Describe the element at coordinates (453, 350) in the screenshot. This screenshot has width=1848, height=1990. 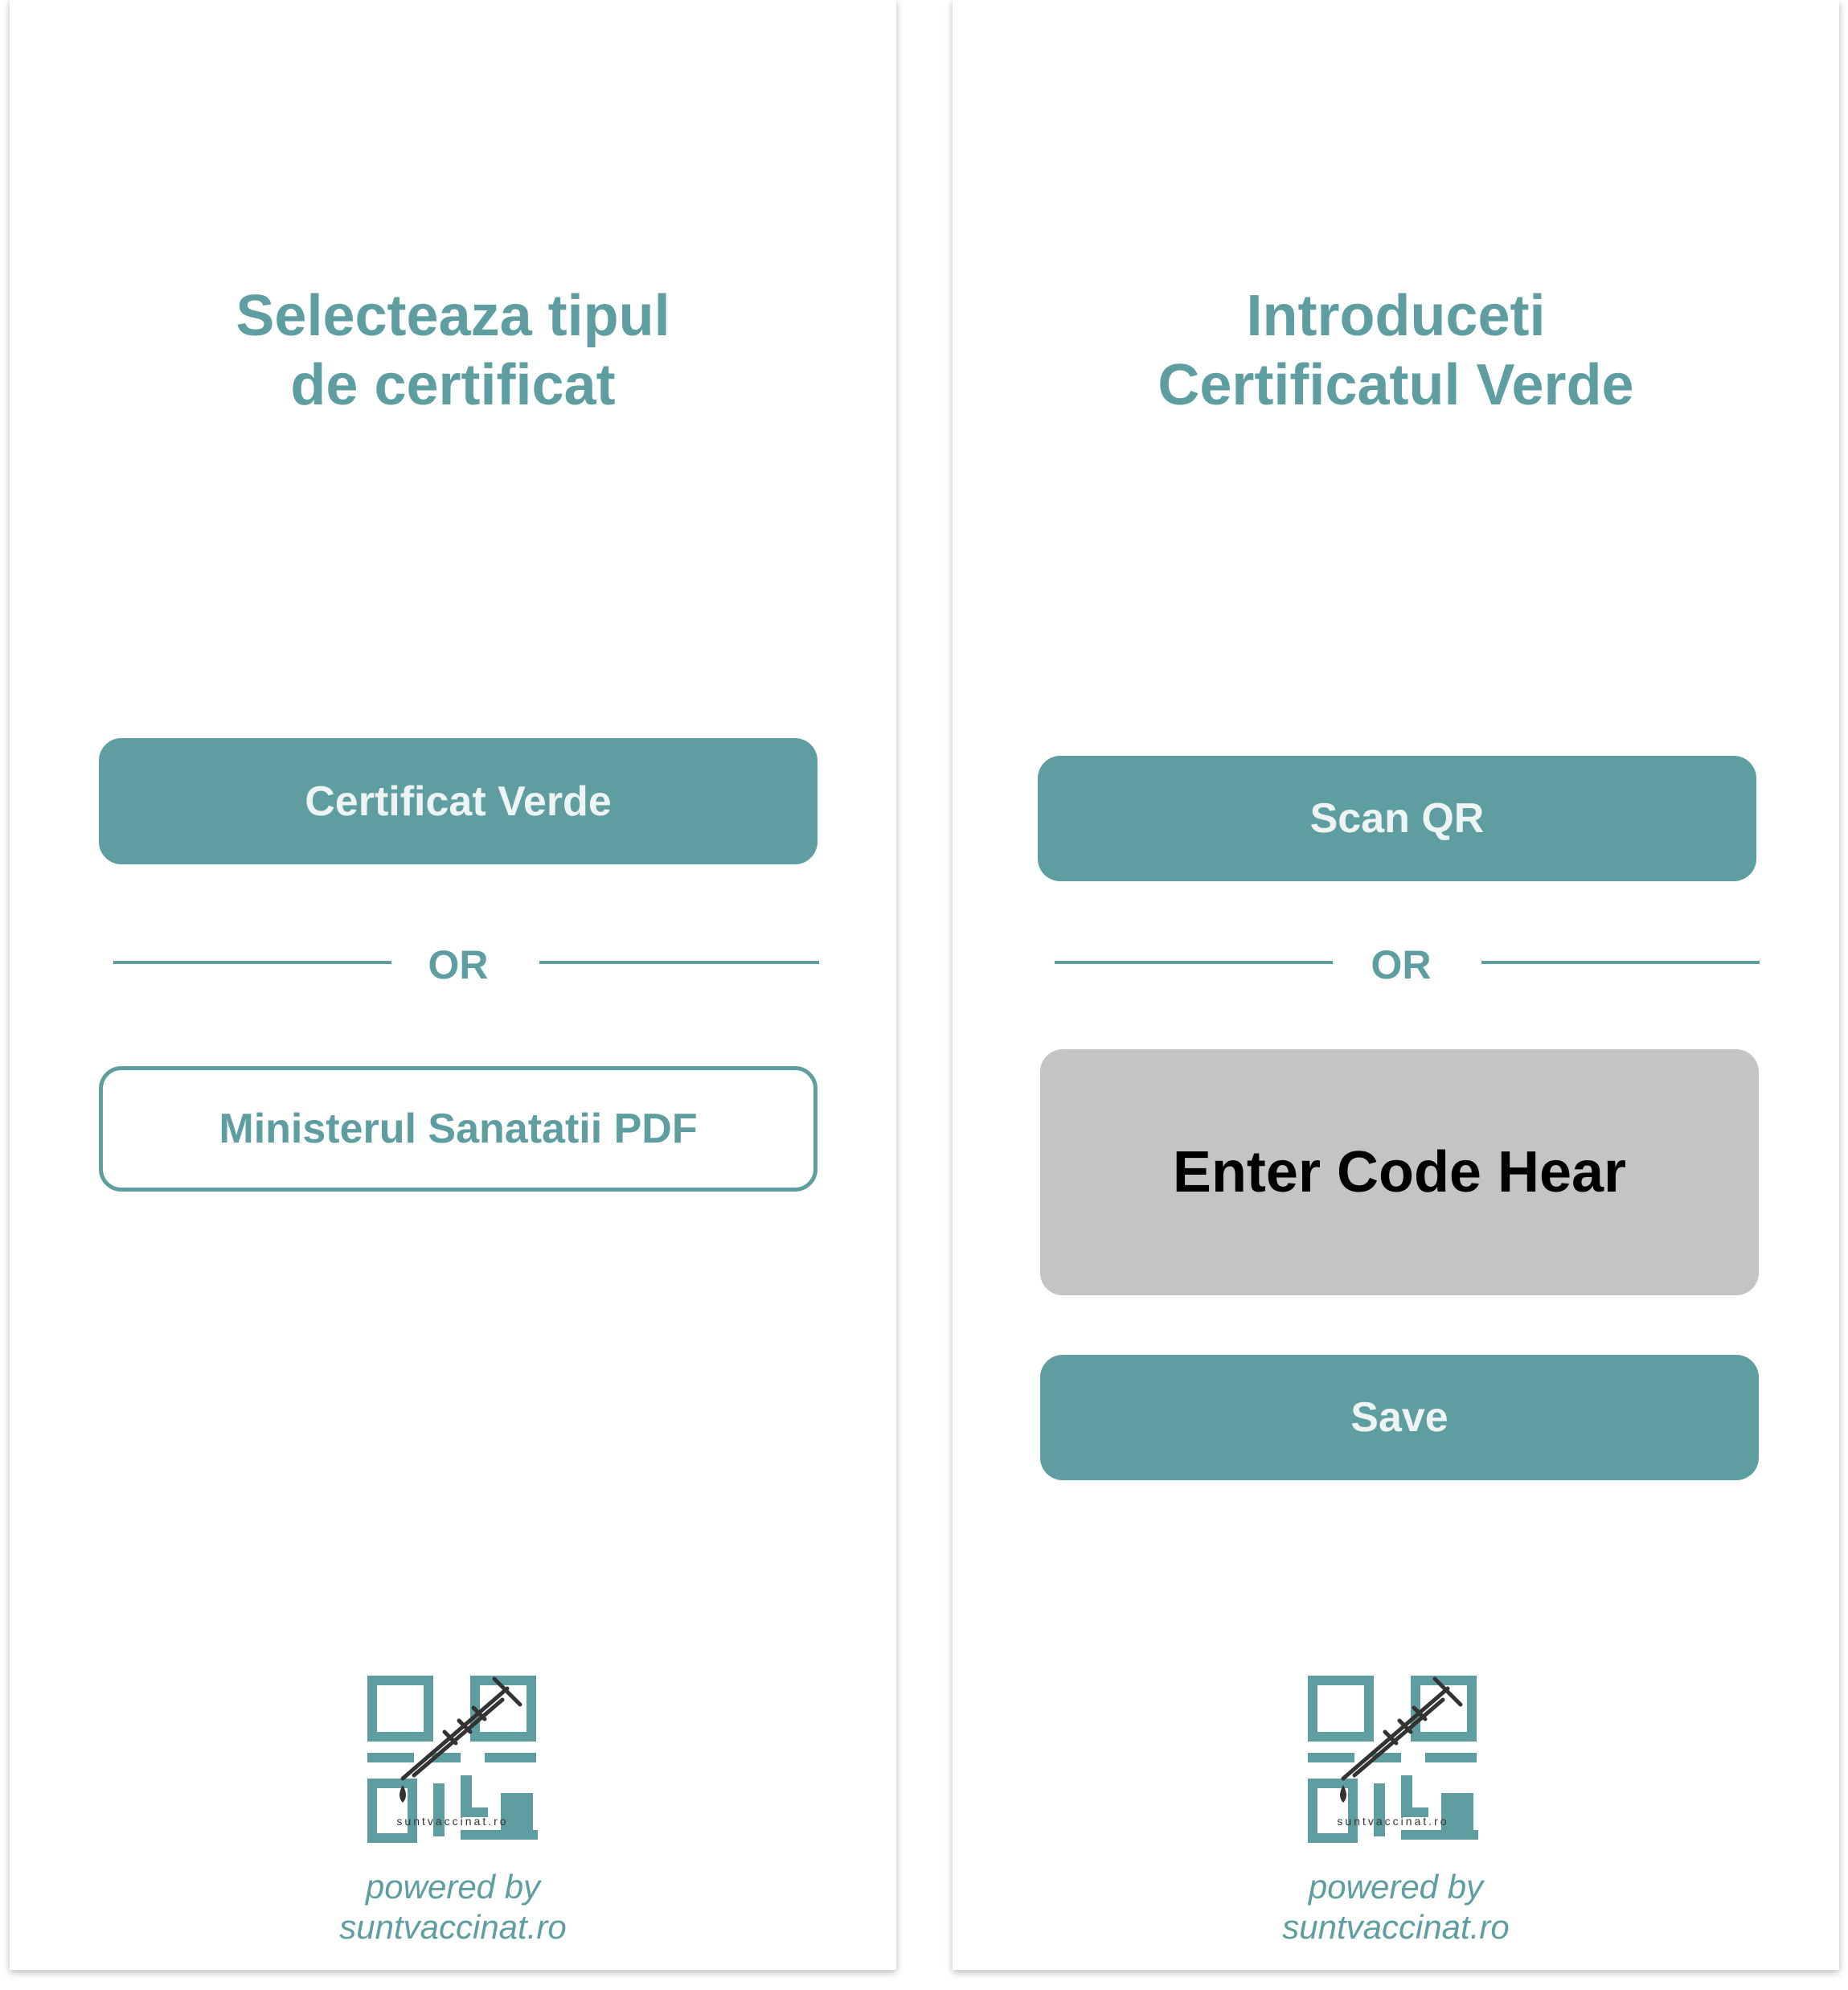
I see `page-title: Selecteaza tipul de certificat` at that location.